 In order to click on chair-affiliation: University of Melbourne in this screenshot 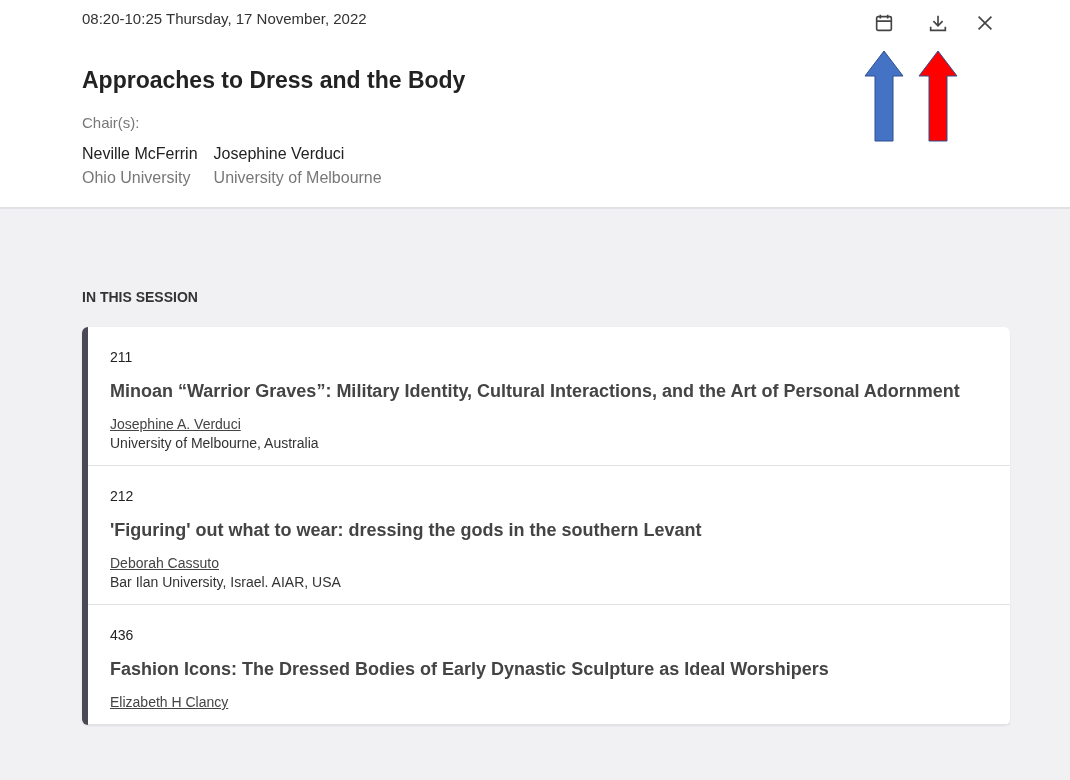, I will do `click(297, 178)`.